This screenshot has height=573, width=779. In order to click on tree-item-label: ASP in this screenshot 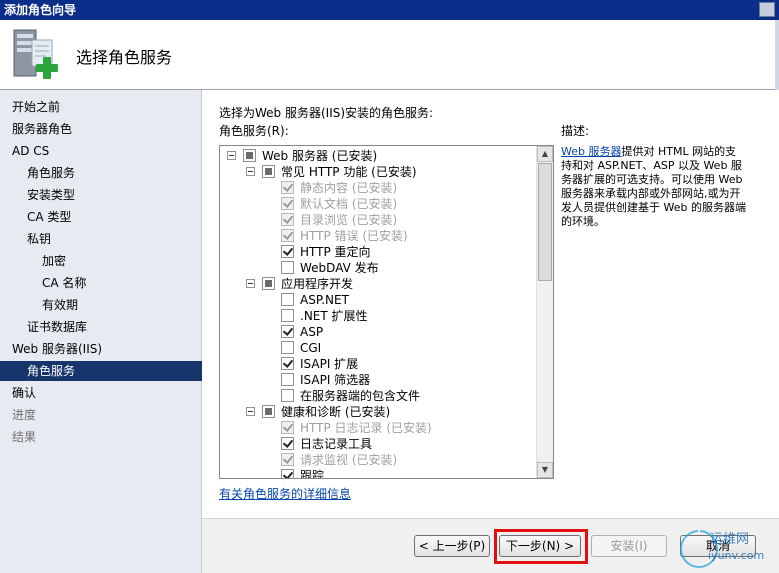, I will do `click(312, 332)`.